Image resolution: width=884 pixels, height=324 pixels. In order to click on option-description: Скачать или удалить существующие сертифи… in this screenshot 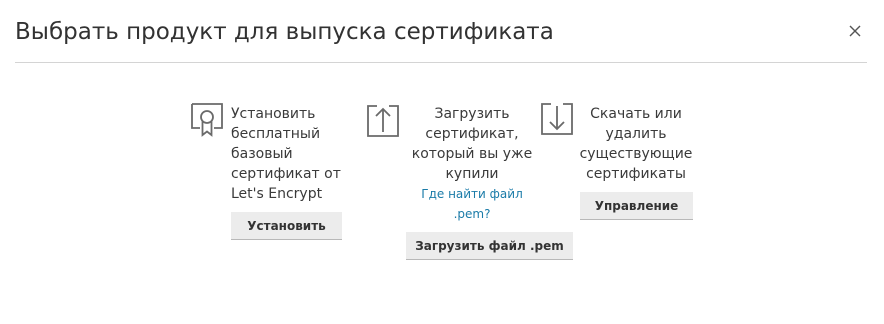, I will do `click(636, 144)`.